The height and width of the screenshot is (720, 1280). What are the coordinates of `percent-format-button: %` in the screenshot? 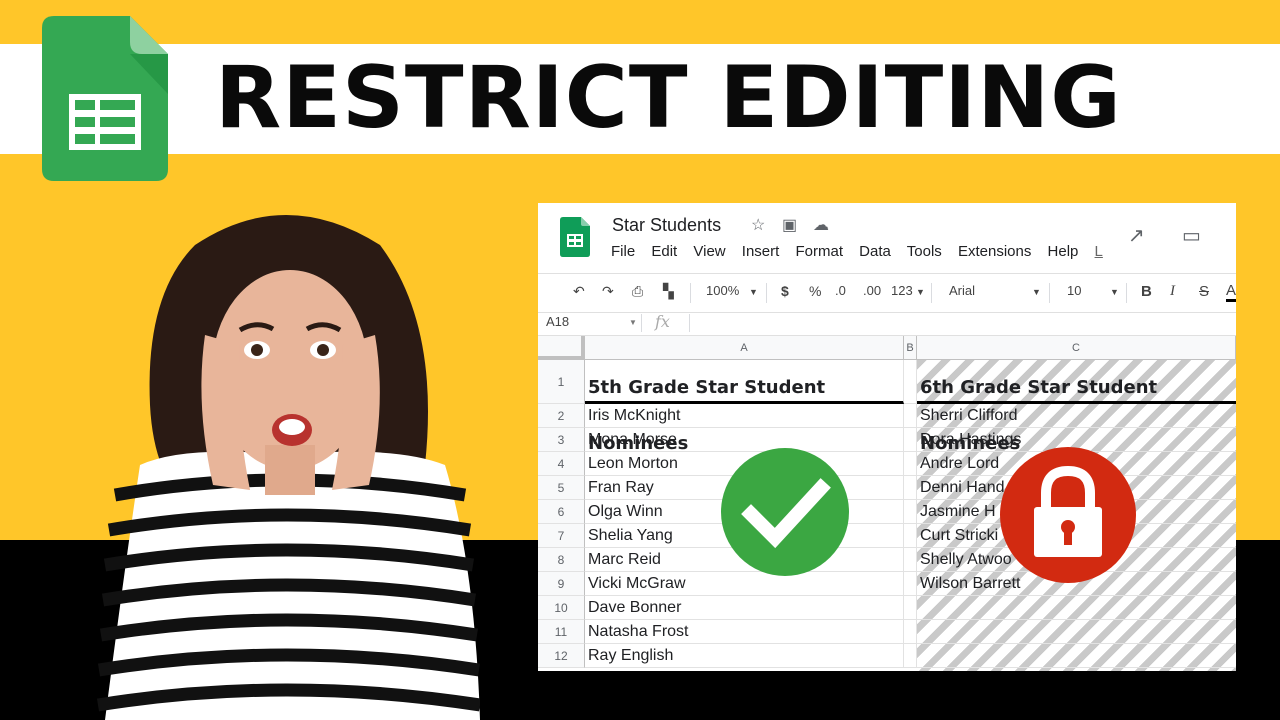 It's located at (815, 291).